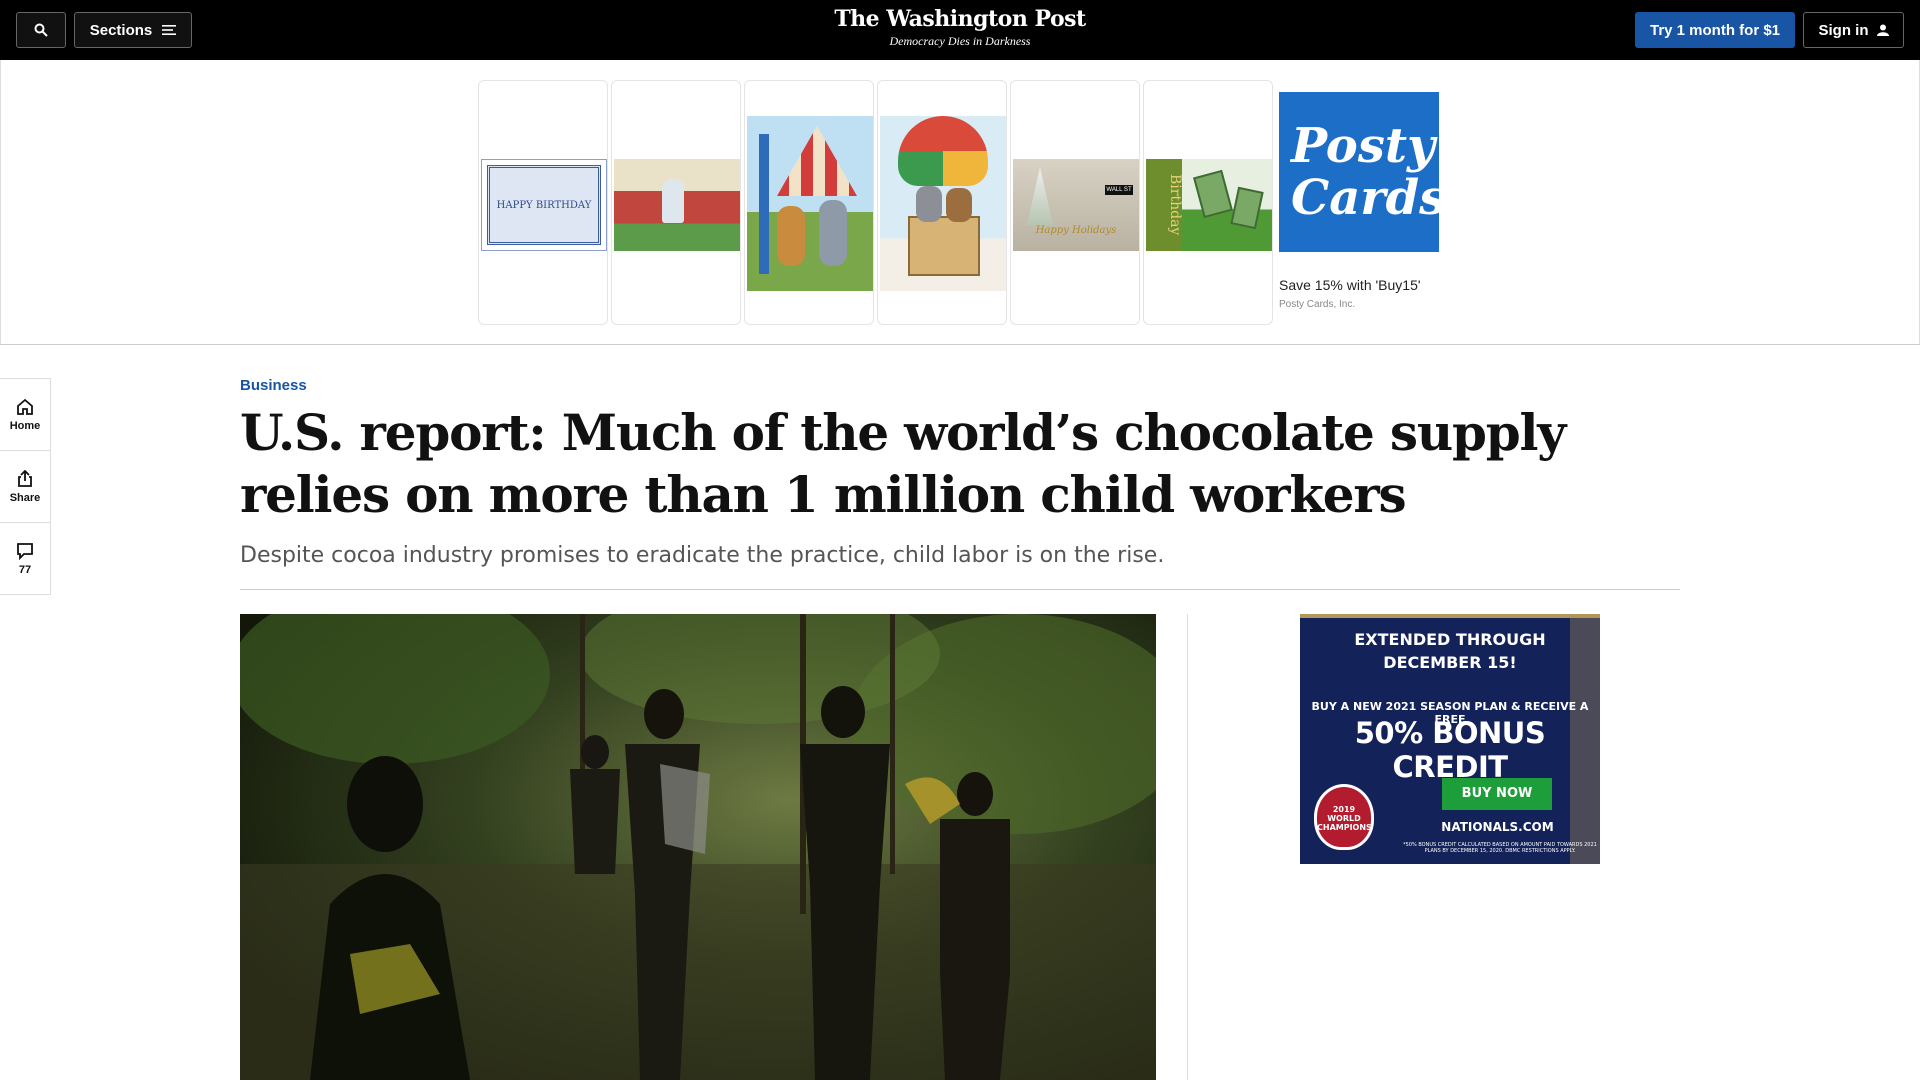 This screenshot has width=1920, height=1080. Describe the element at coordinates (1450, 750) in the screenshot. I see `ad-bonus-text: 50% BONUS CREDIT` at that location.